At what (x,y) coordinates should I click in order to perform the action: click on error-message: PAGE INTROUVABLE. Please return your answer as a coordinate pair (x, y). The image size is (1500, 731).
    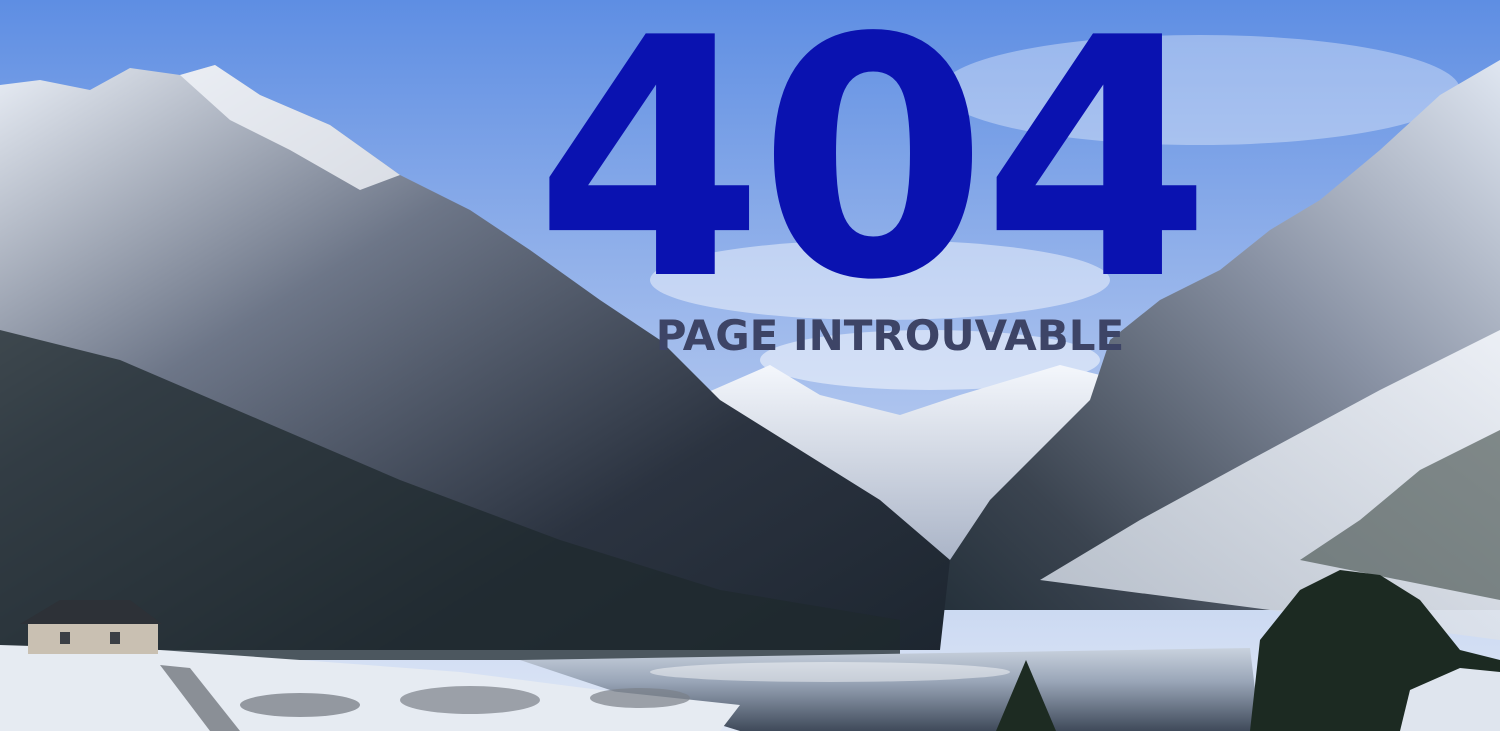
    Looking at the image, I should click on (890, 335).